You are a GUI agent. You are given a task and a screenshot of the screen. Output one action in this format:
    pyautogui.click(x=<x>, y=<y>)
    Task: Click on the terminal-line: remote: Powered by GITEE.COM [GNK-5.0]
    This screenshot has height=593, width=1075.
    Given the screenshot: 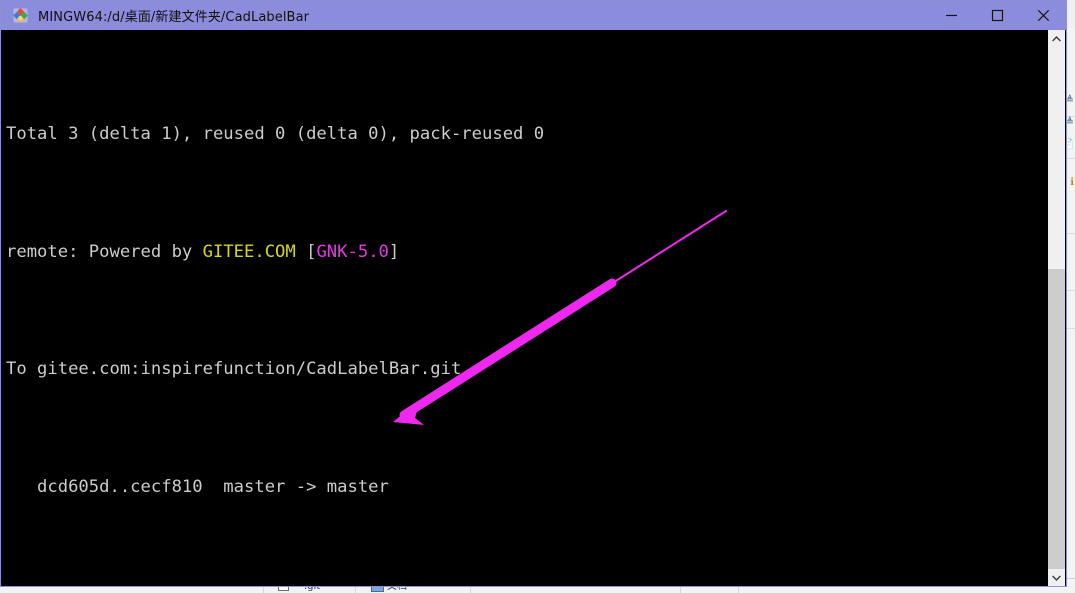 What is the action you would take?
    pyautogui.click(x=275, y=252)
    